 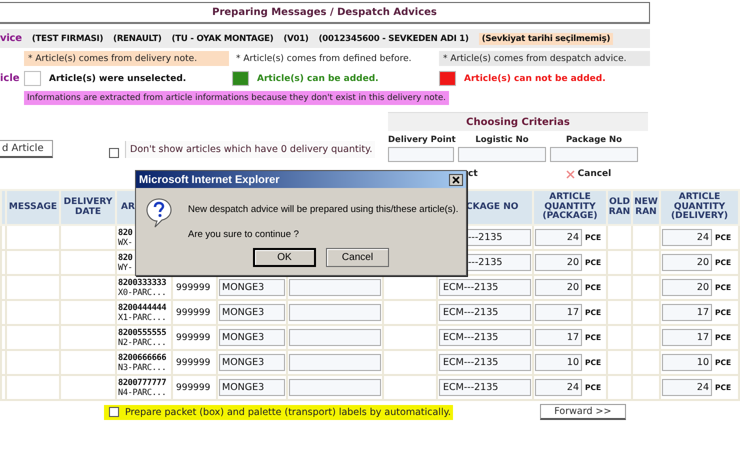 What do you see at coordinates (244, 234) in the screenshot?
I see `dialog-question: Are you sure to continue ?` at bounding box center [244, 234].